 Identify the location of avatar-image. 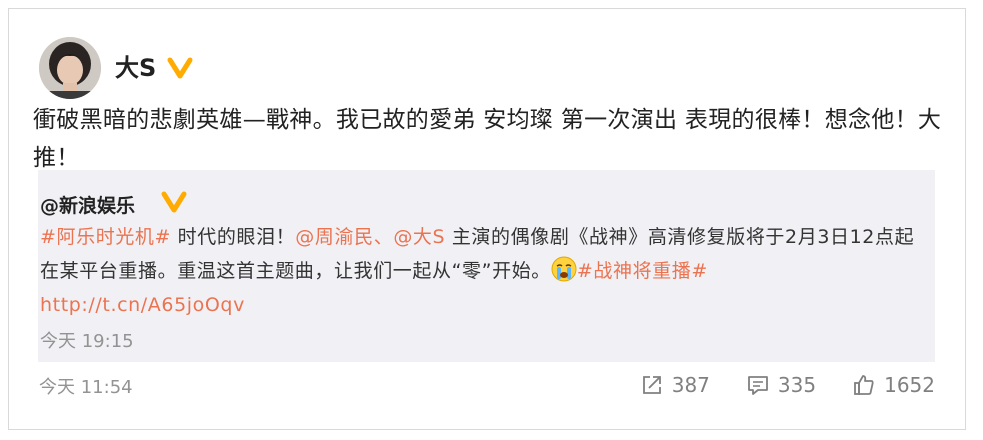
(70, 68).